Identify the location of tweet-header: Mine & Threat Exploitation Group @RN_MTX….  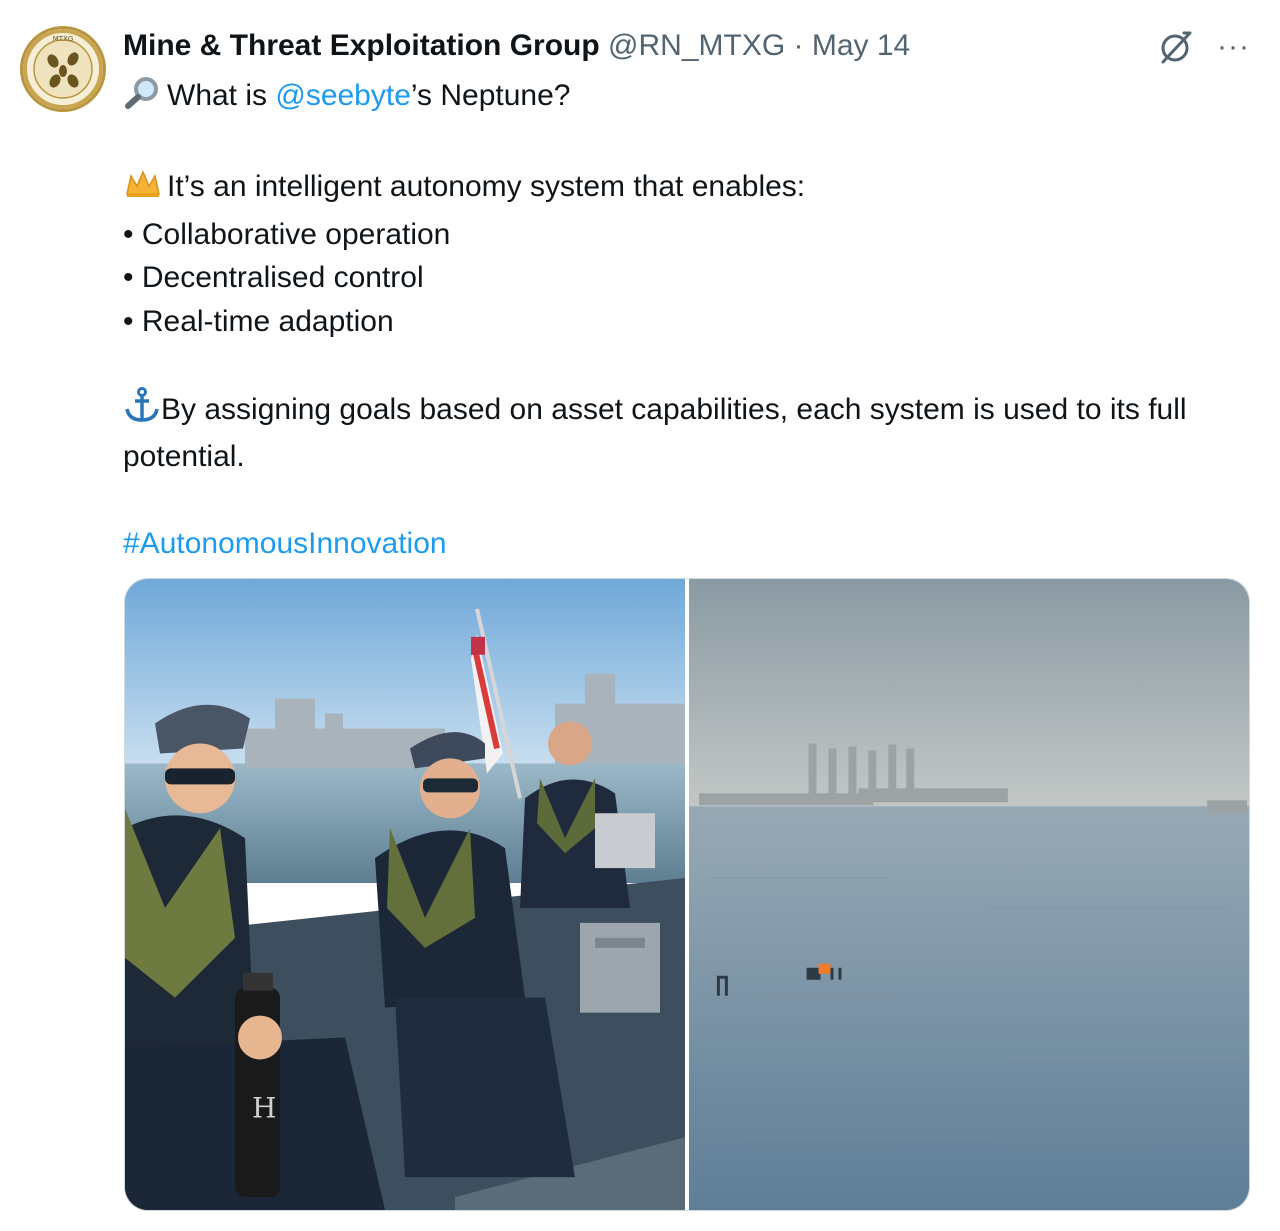
(516, 46).